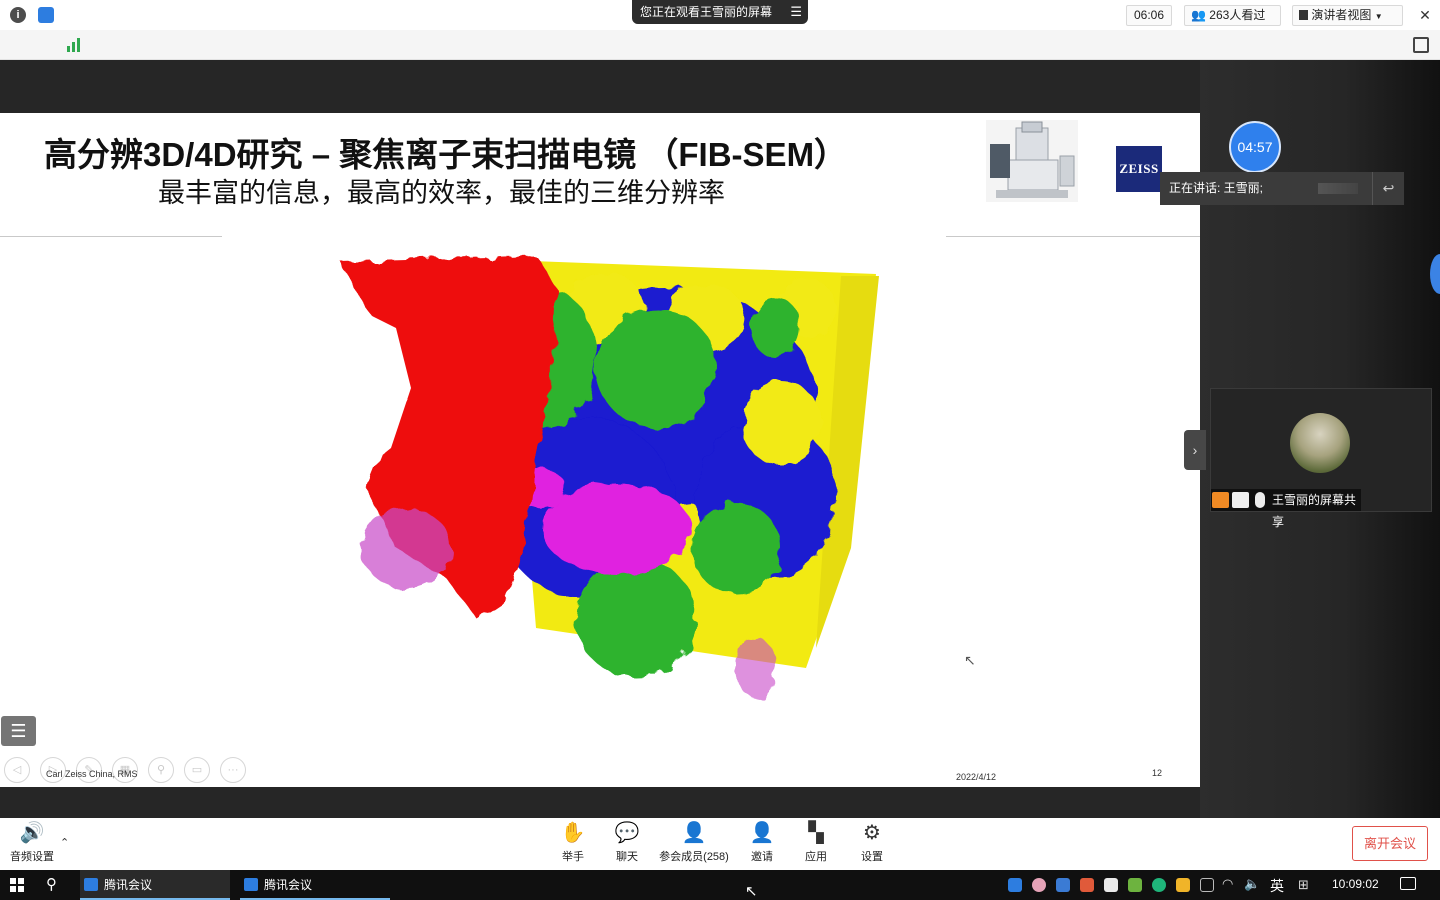  I want to click on close-icon: ✕, so click(1425, 15).